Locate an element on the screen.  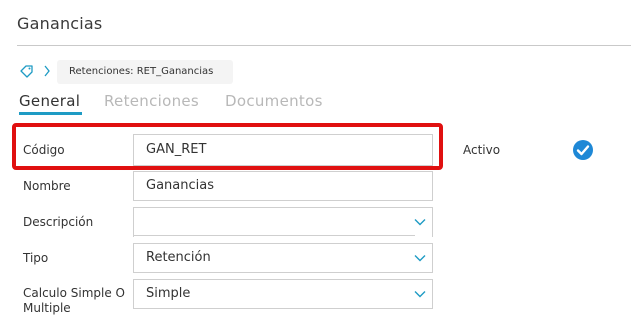
tipo-select: Retención is located at coordinates (283, 258).